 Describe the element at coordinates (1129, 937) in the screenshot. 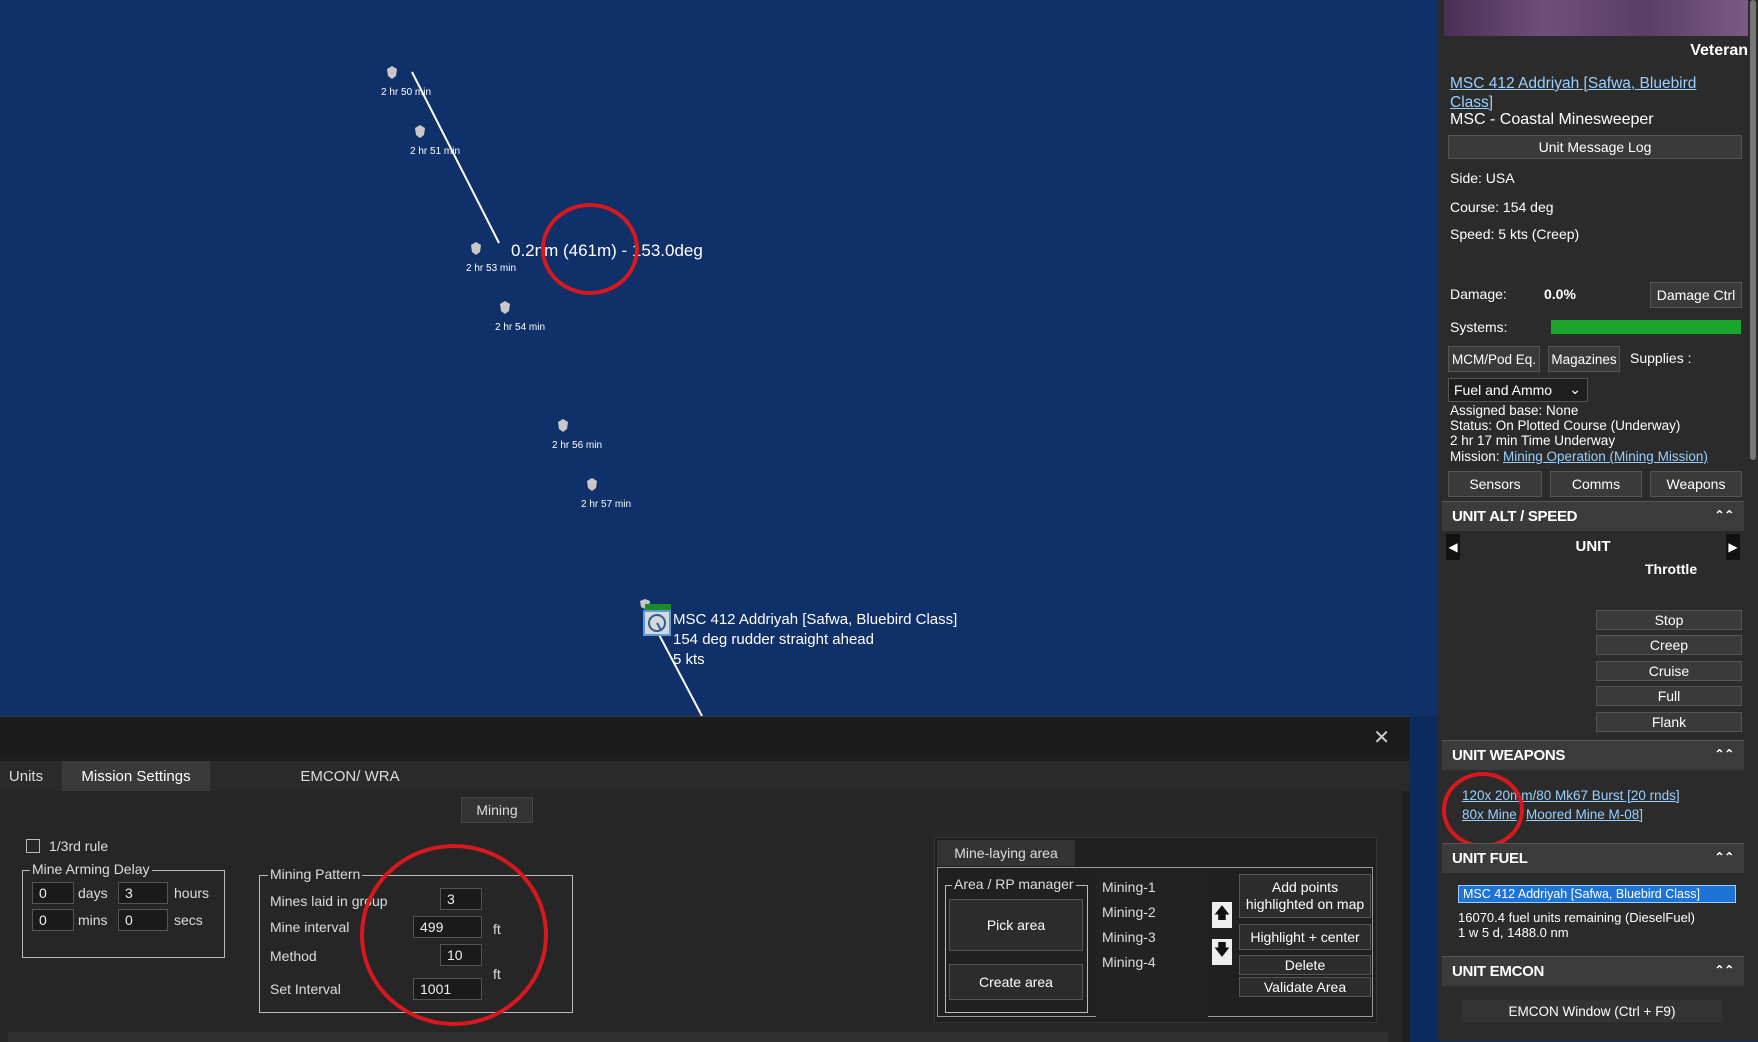

I see `area-list-item: Mining-3` at that location.